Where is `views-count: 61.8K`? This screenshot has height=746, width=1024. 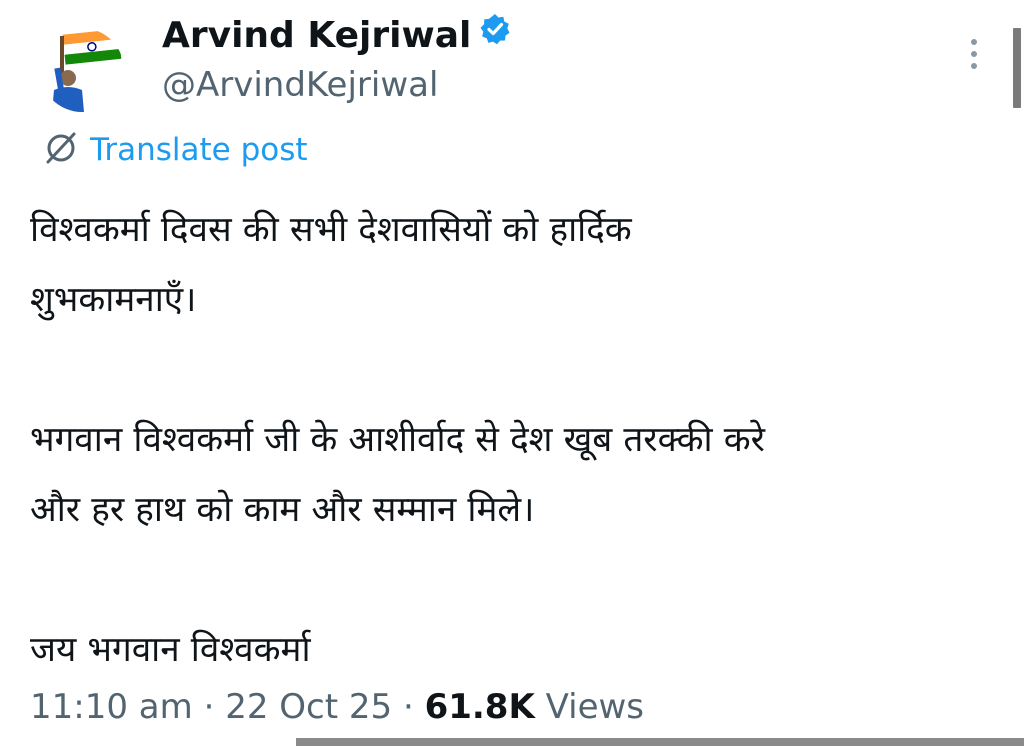
views-count: 61.8K is located at coordinates (480, 707).